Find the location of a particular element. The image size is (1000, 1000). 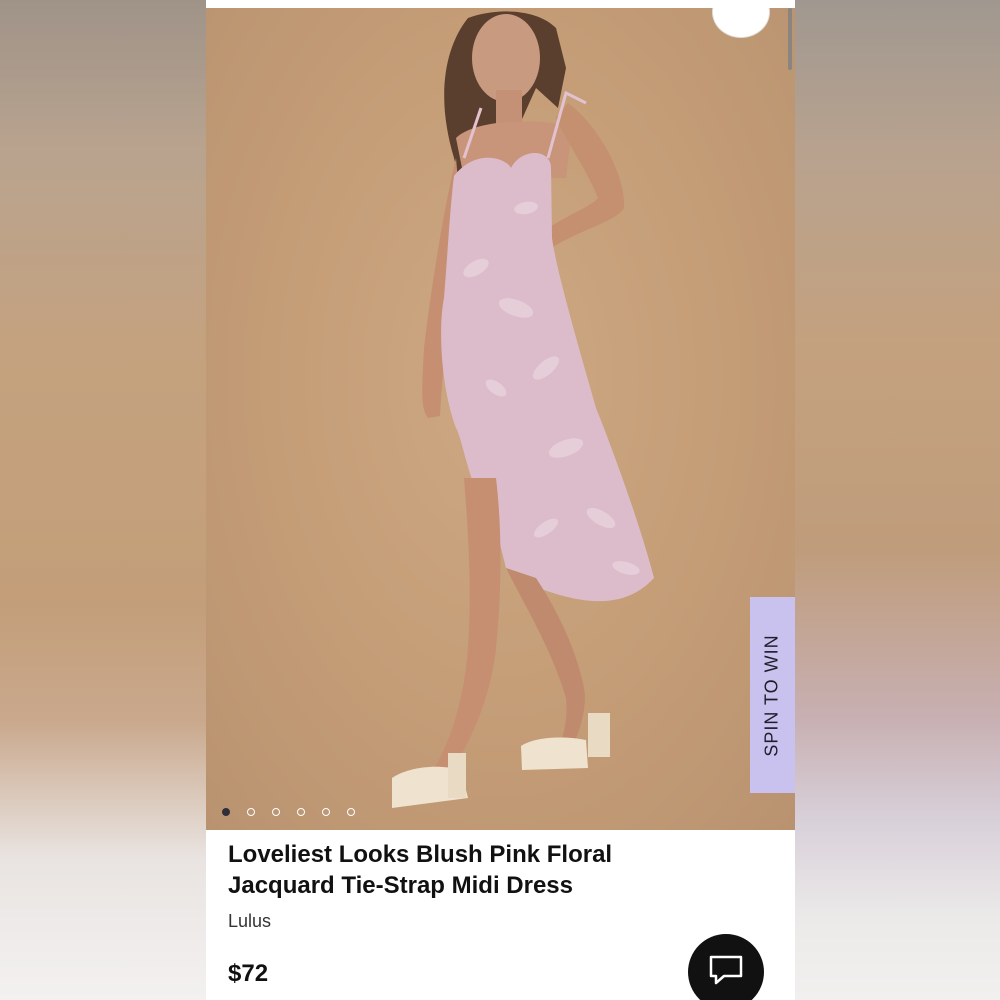

spin-to-win-tab: SPIN TO WIN is located at coordinates (772, 695).